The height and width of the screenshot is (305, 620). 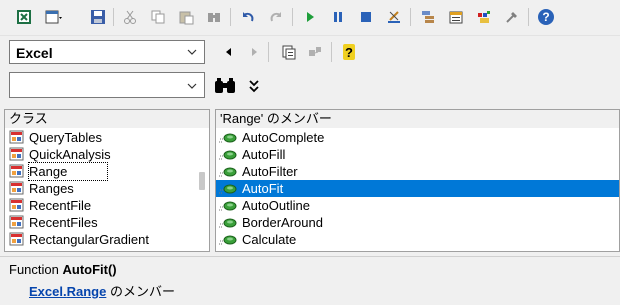 What do you see at coordinates (140, 291) in the screenshot?
I see `member-of-suffix: のメンバー` at bounding box center [140, 291].